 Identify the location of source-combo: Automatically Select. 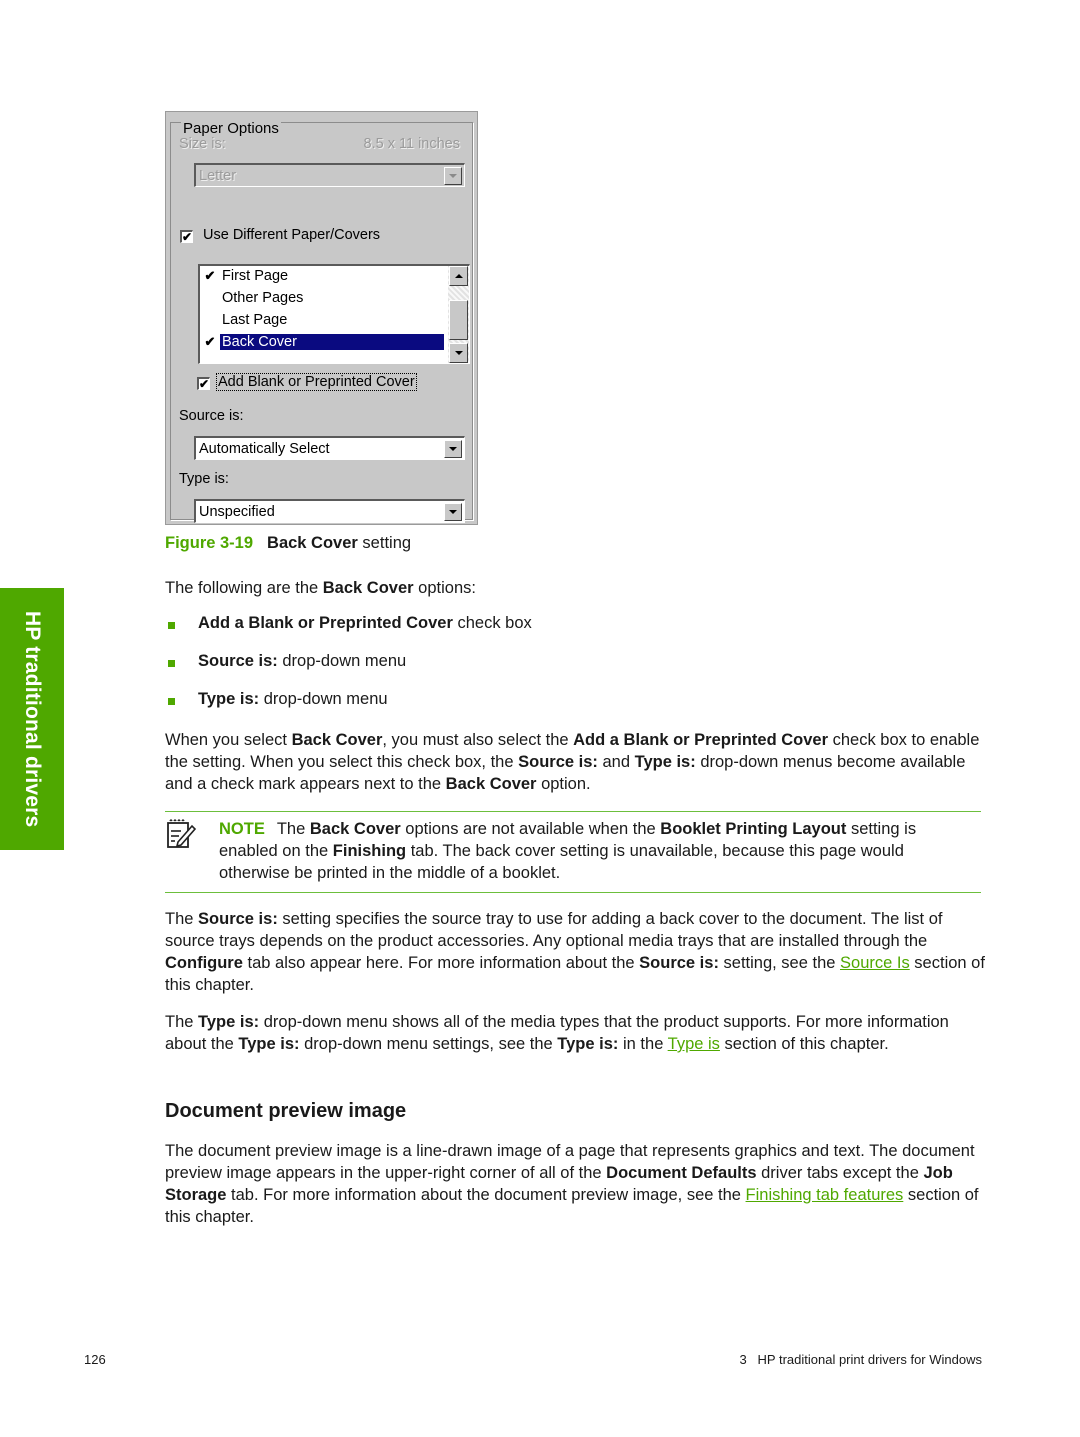
(329, 448).